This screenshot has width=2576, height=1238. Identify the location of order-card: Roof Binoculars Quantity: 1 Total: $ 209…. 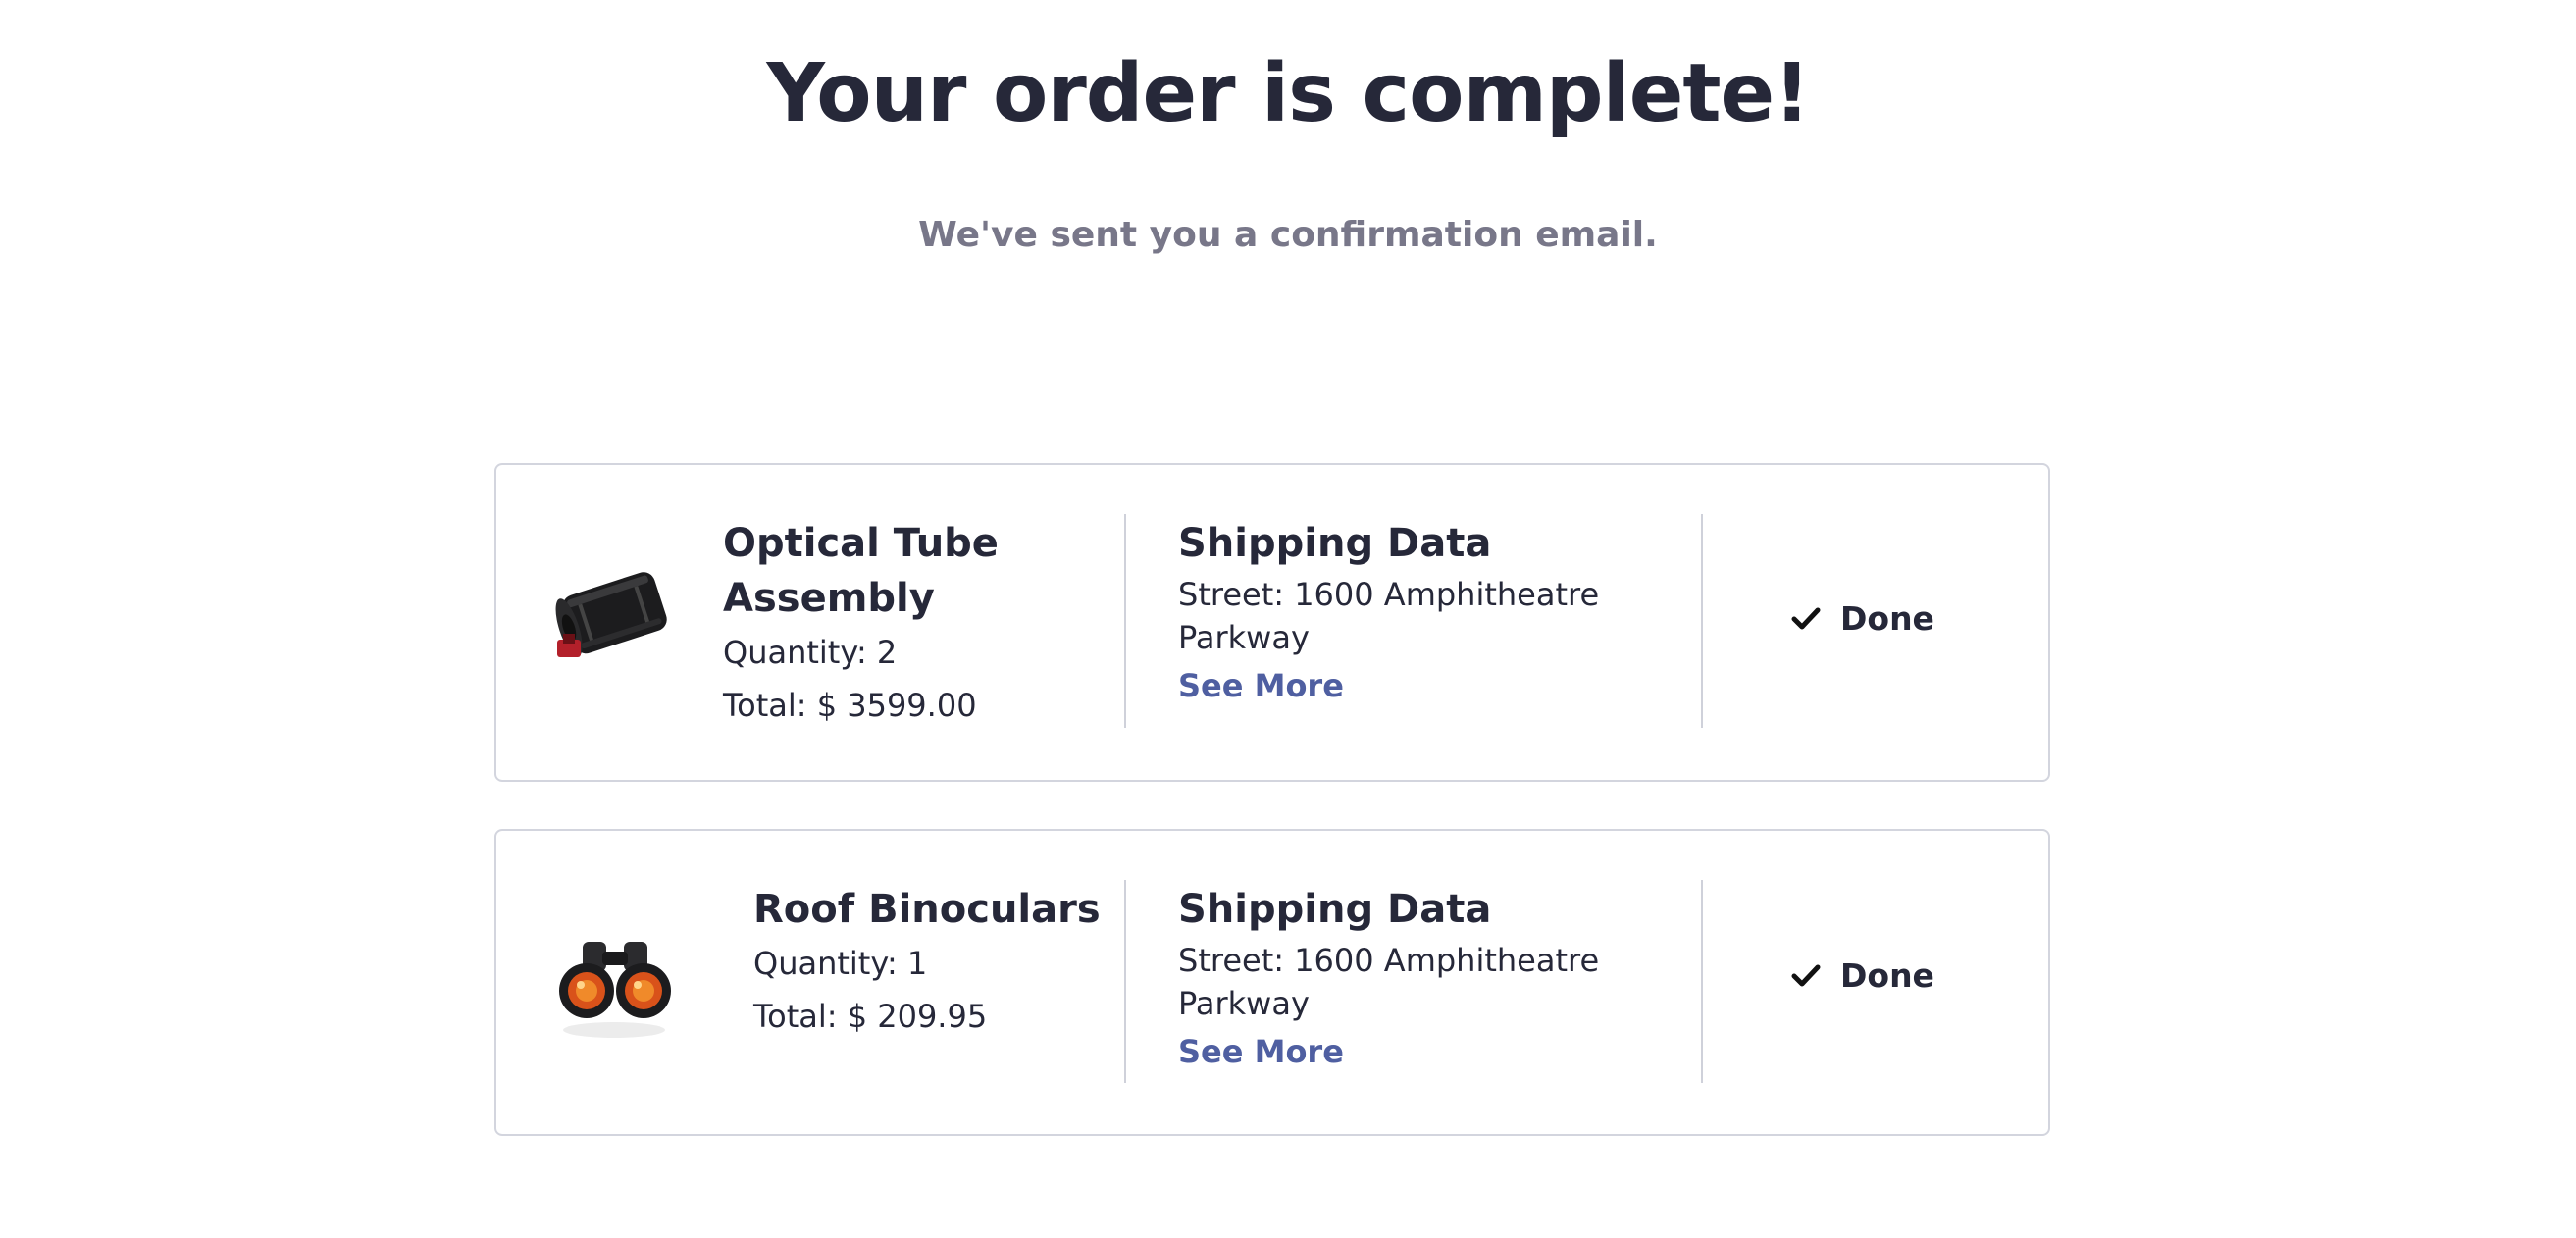
(1272, 982).